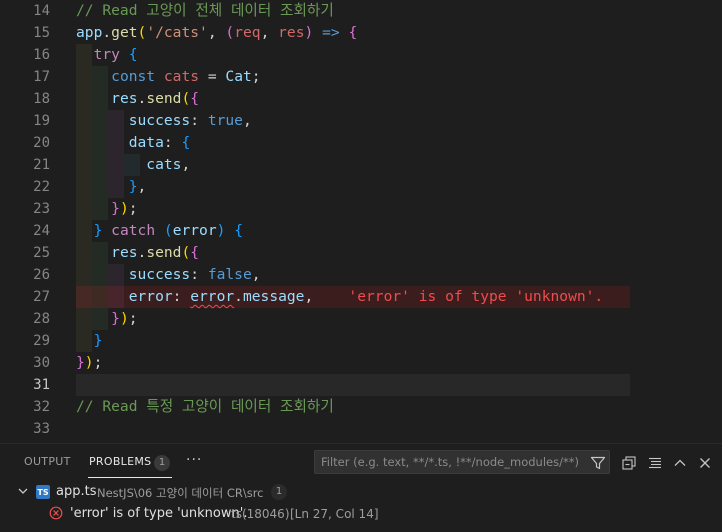 The width and height of the screenshot is (722, 532). Describe the element at coordinates (361, 231) in the screenshot. I see `code-line: 24 } catch (error) {` at that location.